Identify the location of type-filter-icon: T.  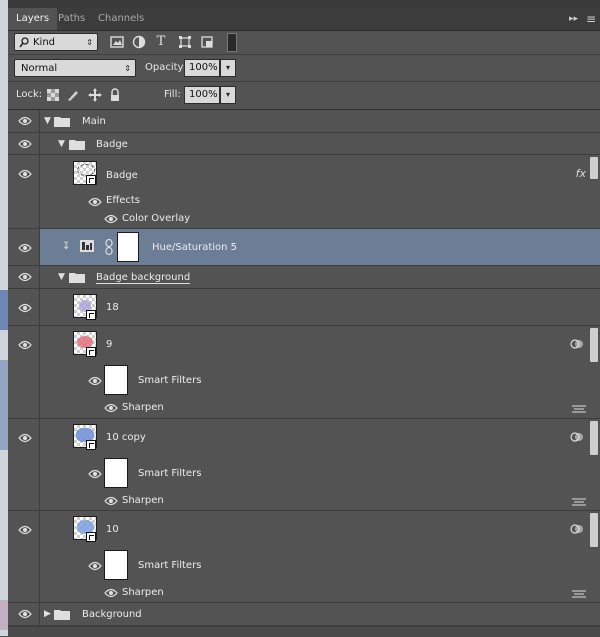
(161, 42).